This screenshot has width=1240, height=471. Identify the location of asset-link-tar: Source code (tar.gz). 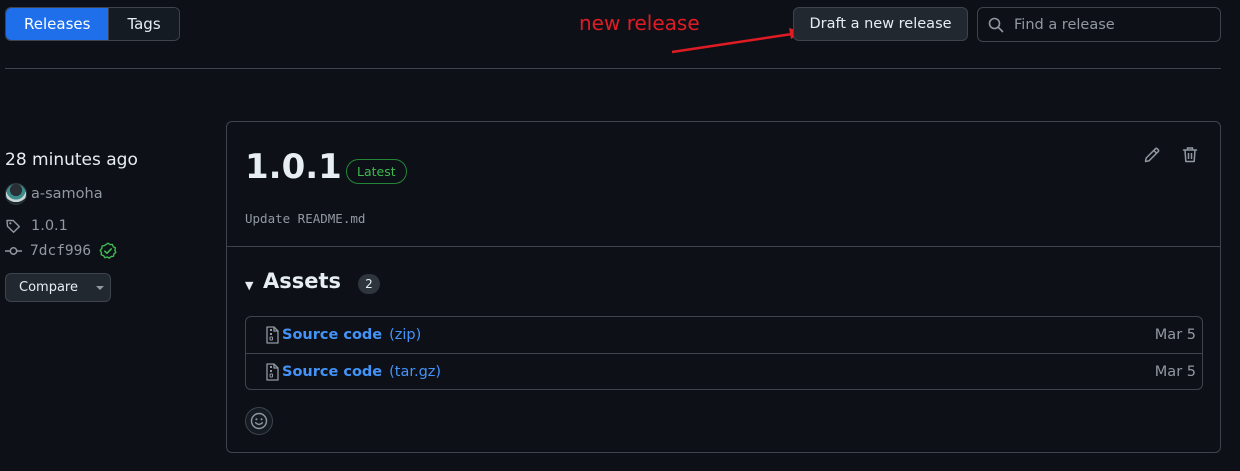
(352, 371).